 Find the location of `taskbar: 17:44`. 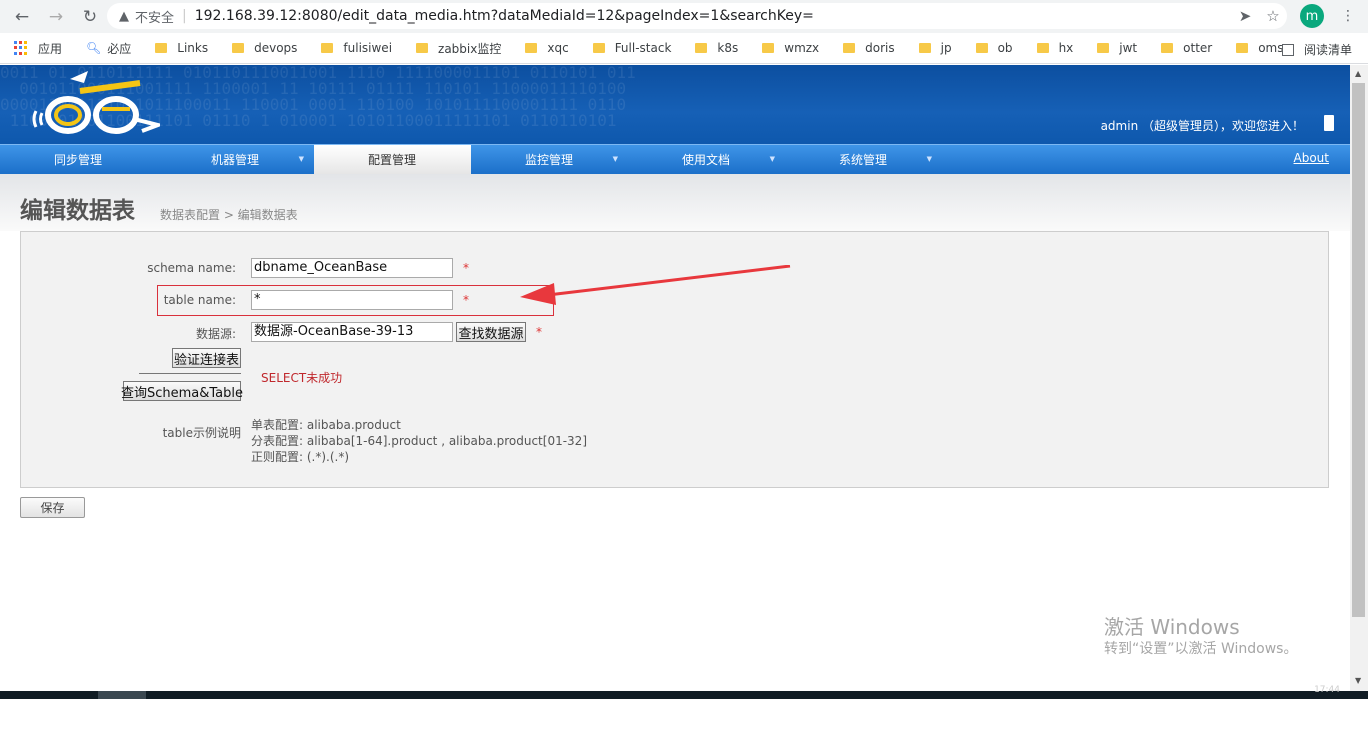

taskbar: 17:44 is located at coordinates (684, 692).